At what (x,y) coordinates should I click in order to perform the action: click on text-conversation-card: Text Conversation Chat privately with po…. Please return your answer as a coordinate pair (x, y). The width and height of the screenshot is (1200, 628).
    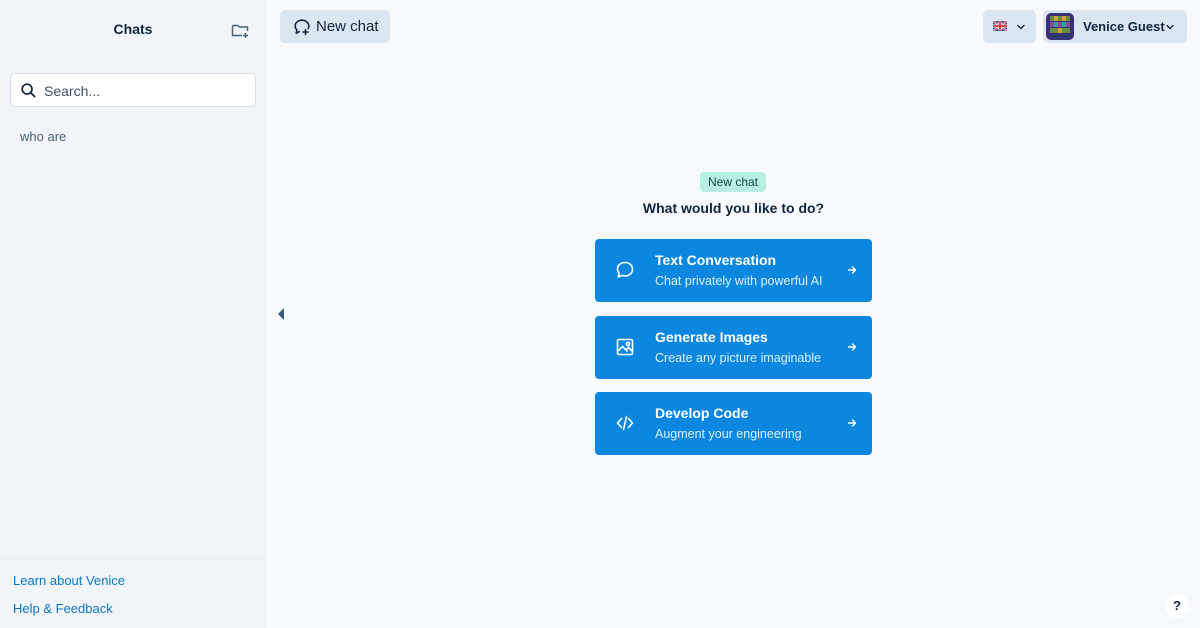
    Looking at the image, I should click on (733, 270).